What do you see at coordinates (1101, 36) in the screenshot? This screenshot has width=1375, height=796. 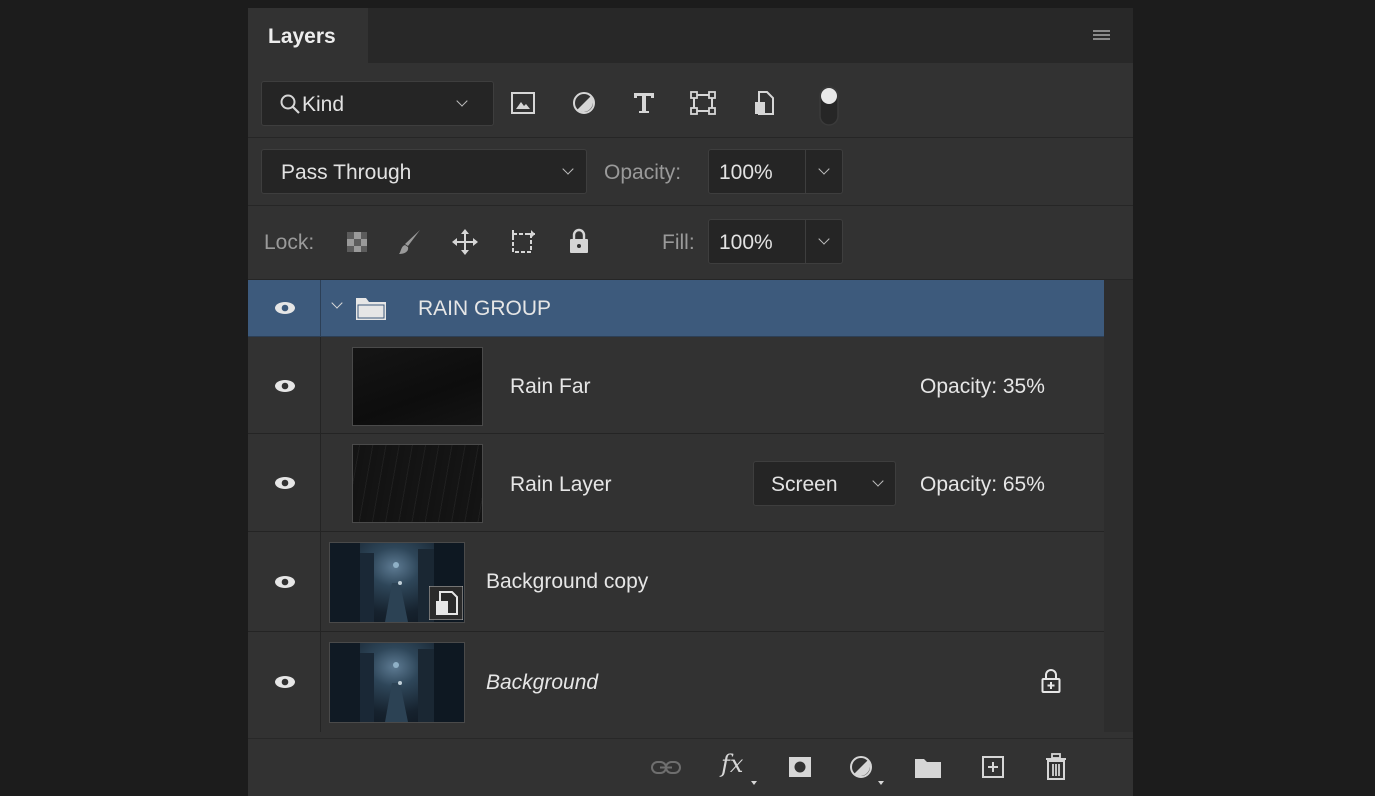 I see `hamburger-menu-icon` at bounding box center [1101, 36].